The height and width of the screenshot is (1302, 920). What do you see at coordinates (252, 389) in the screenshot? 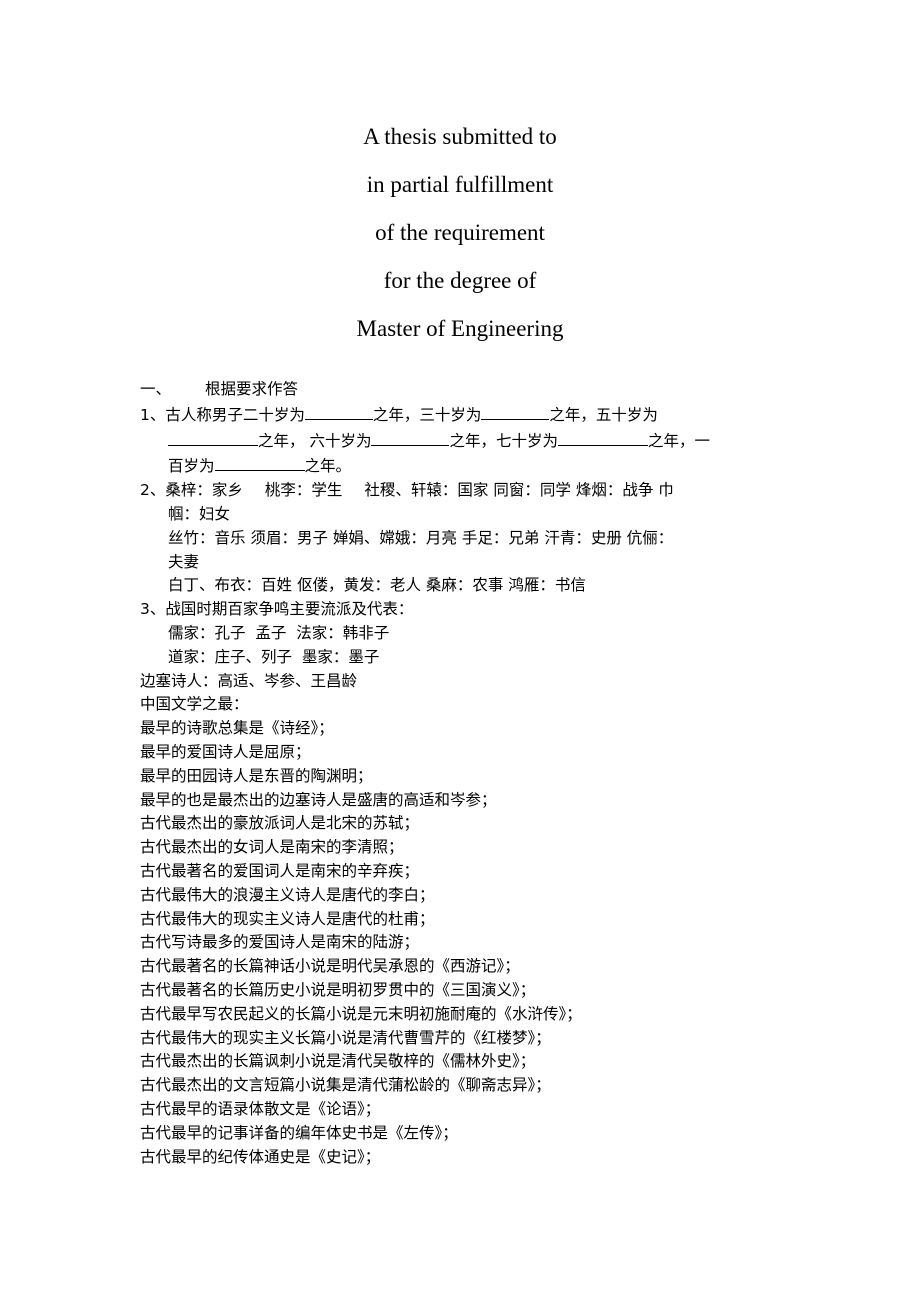
I see `section-title: 根据要求作答` at bounding box center [252, 389].